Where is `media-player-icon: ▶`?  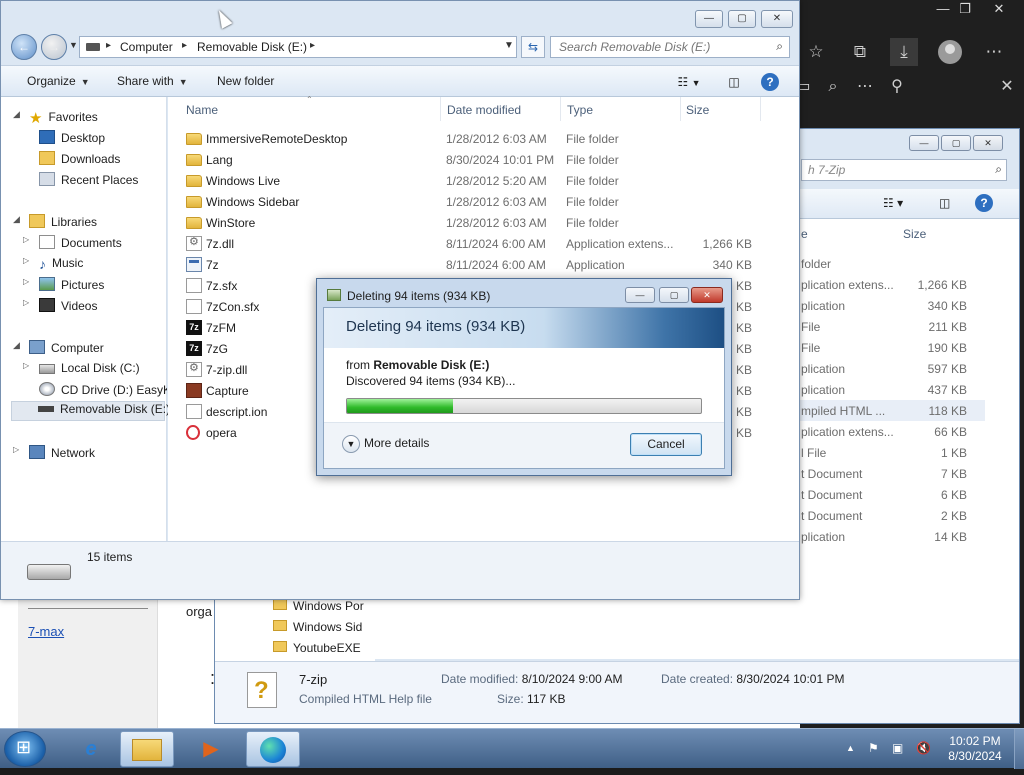
media-player-icon: ▶ is located at coordinates (211, 749).